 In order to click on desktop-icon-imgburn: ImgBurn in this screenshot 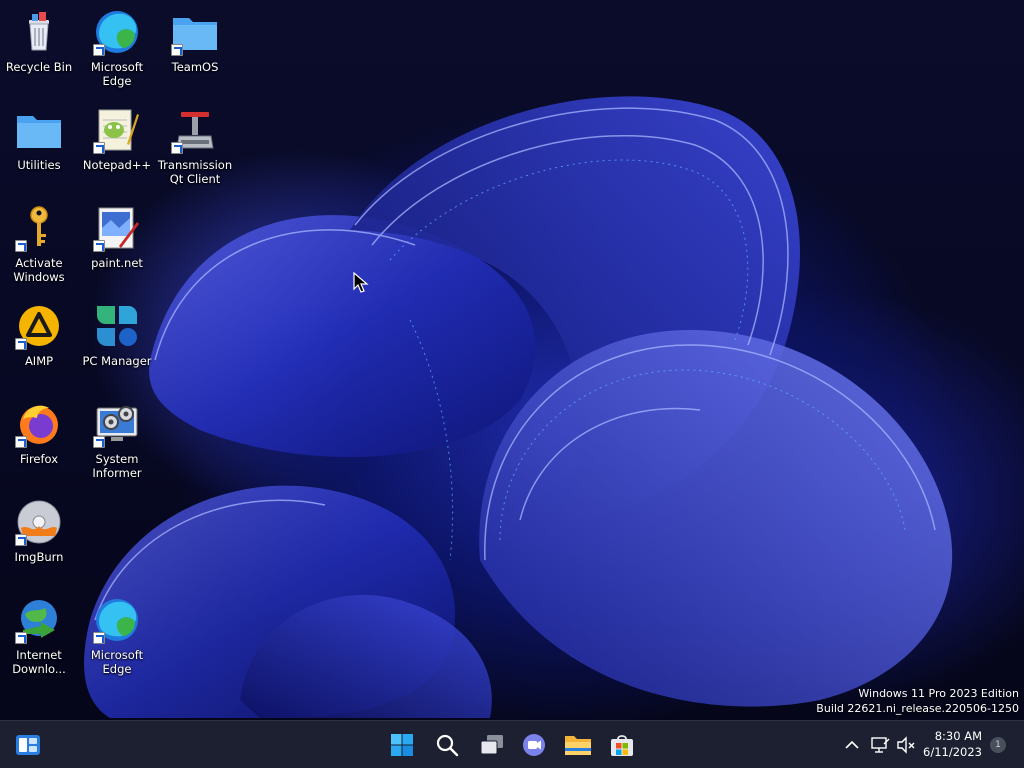, I will do `click(39, 531)`.